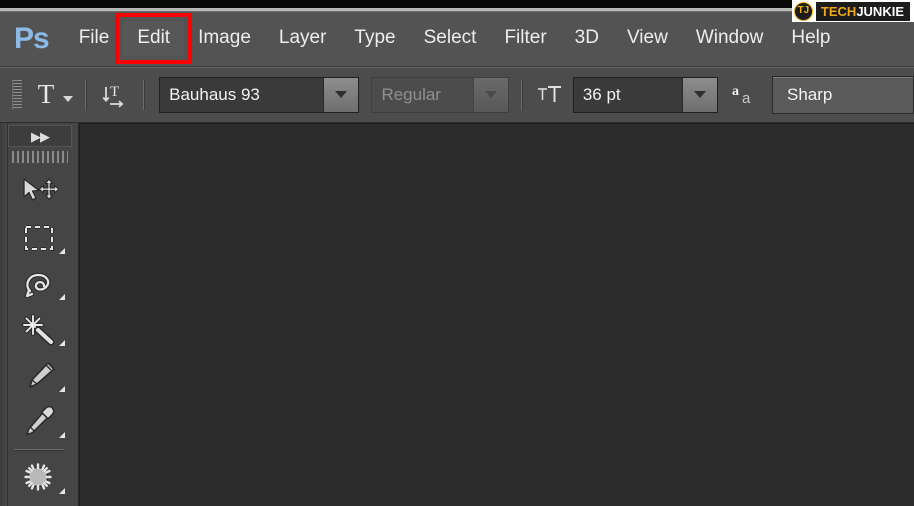 The height and width of the screenshot is (506, 914). I want to click on tool-eyedropper, so click(39, 422).